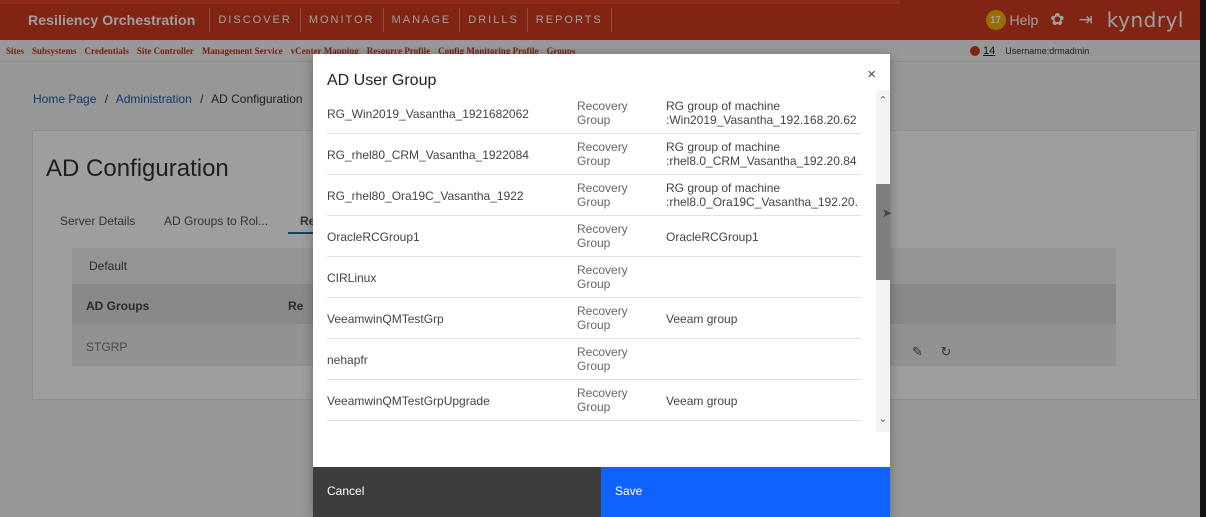  I want to click on group-description-line: :rhel8.0_Ora19C_Vasantha_192.20., so click(762, 202).